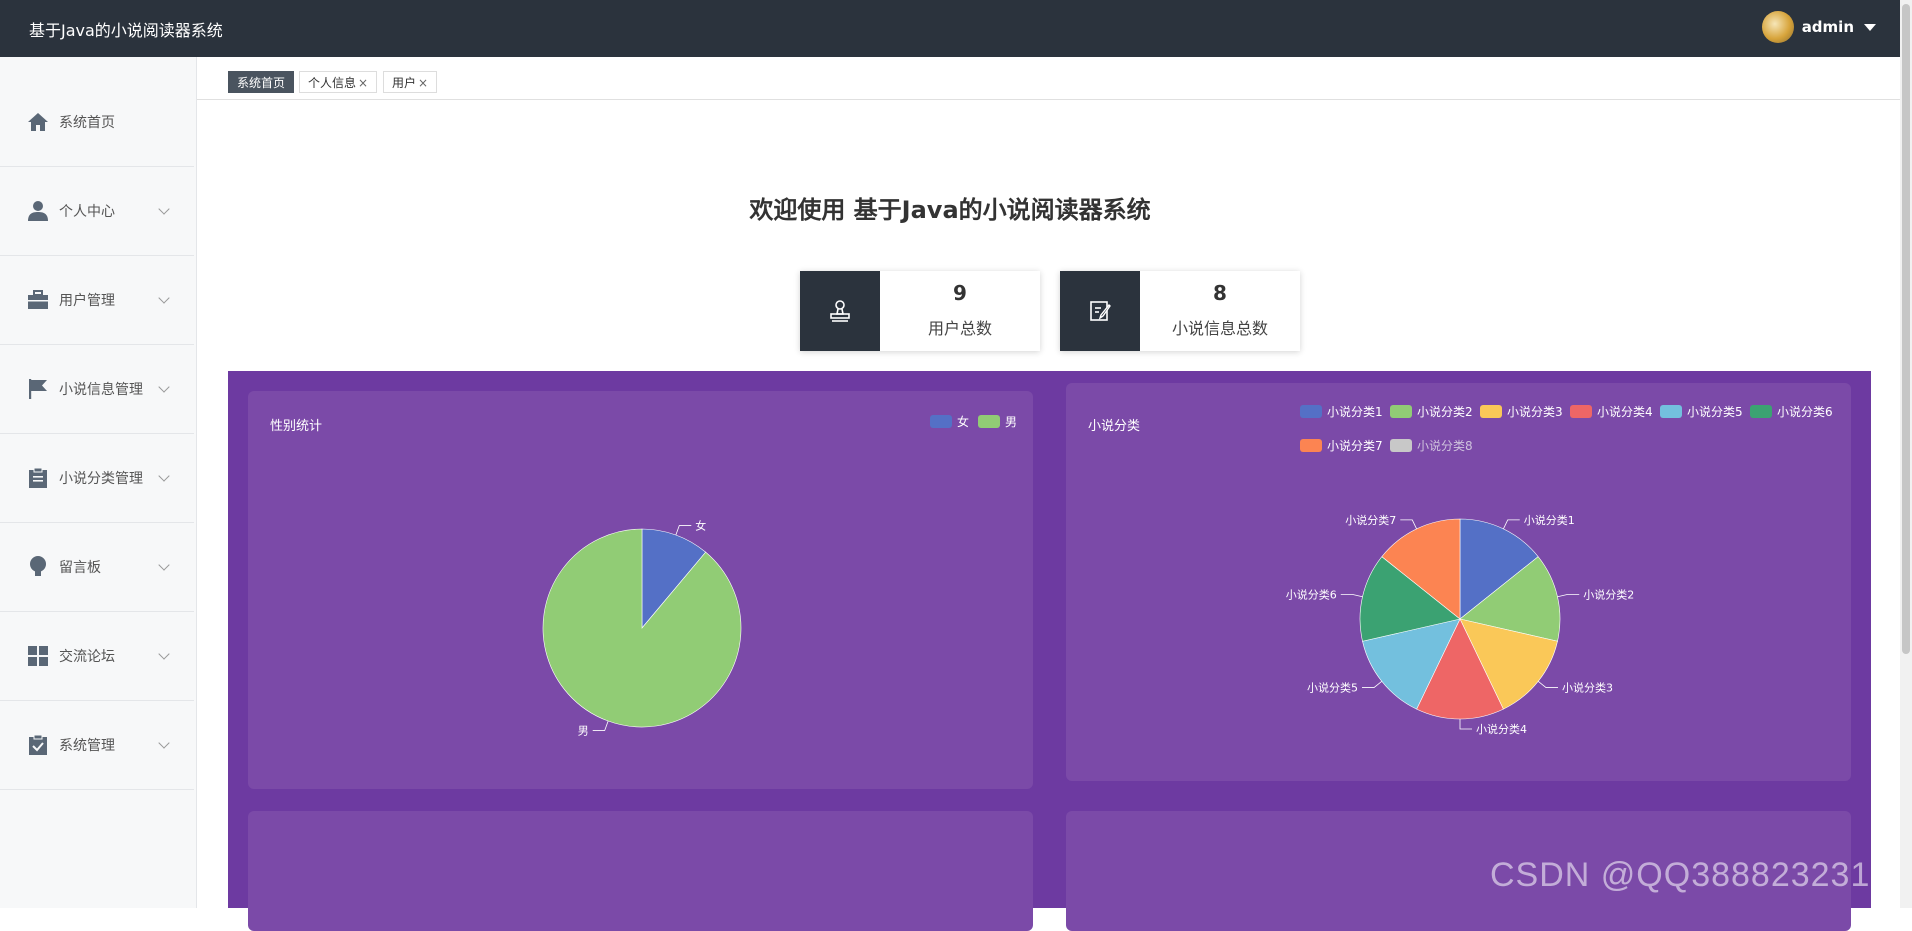  I want to click on pie-slice, so click(642, 628).